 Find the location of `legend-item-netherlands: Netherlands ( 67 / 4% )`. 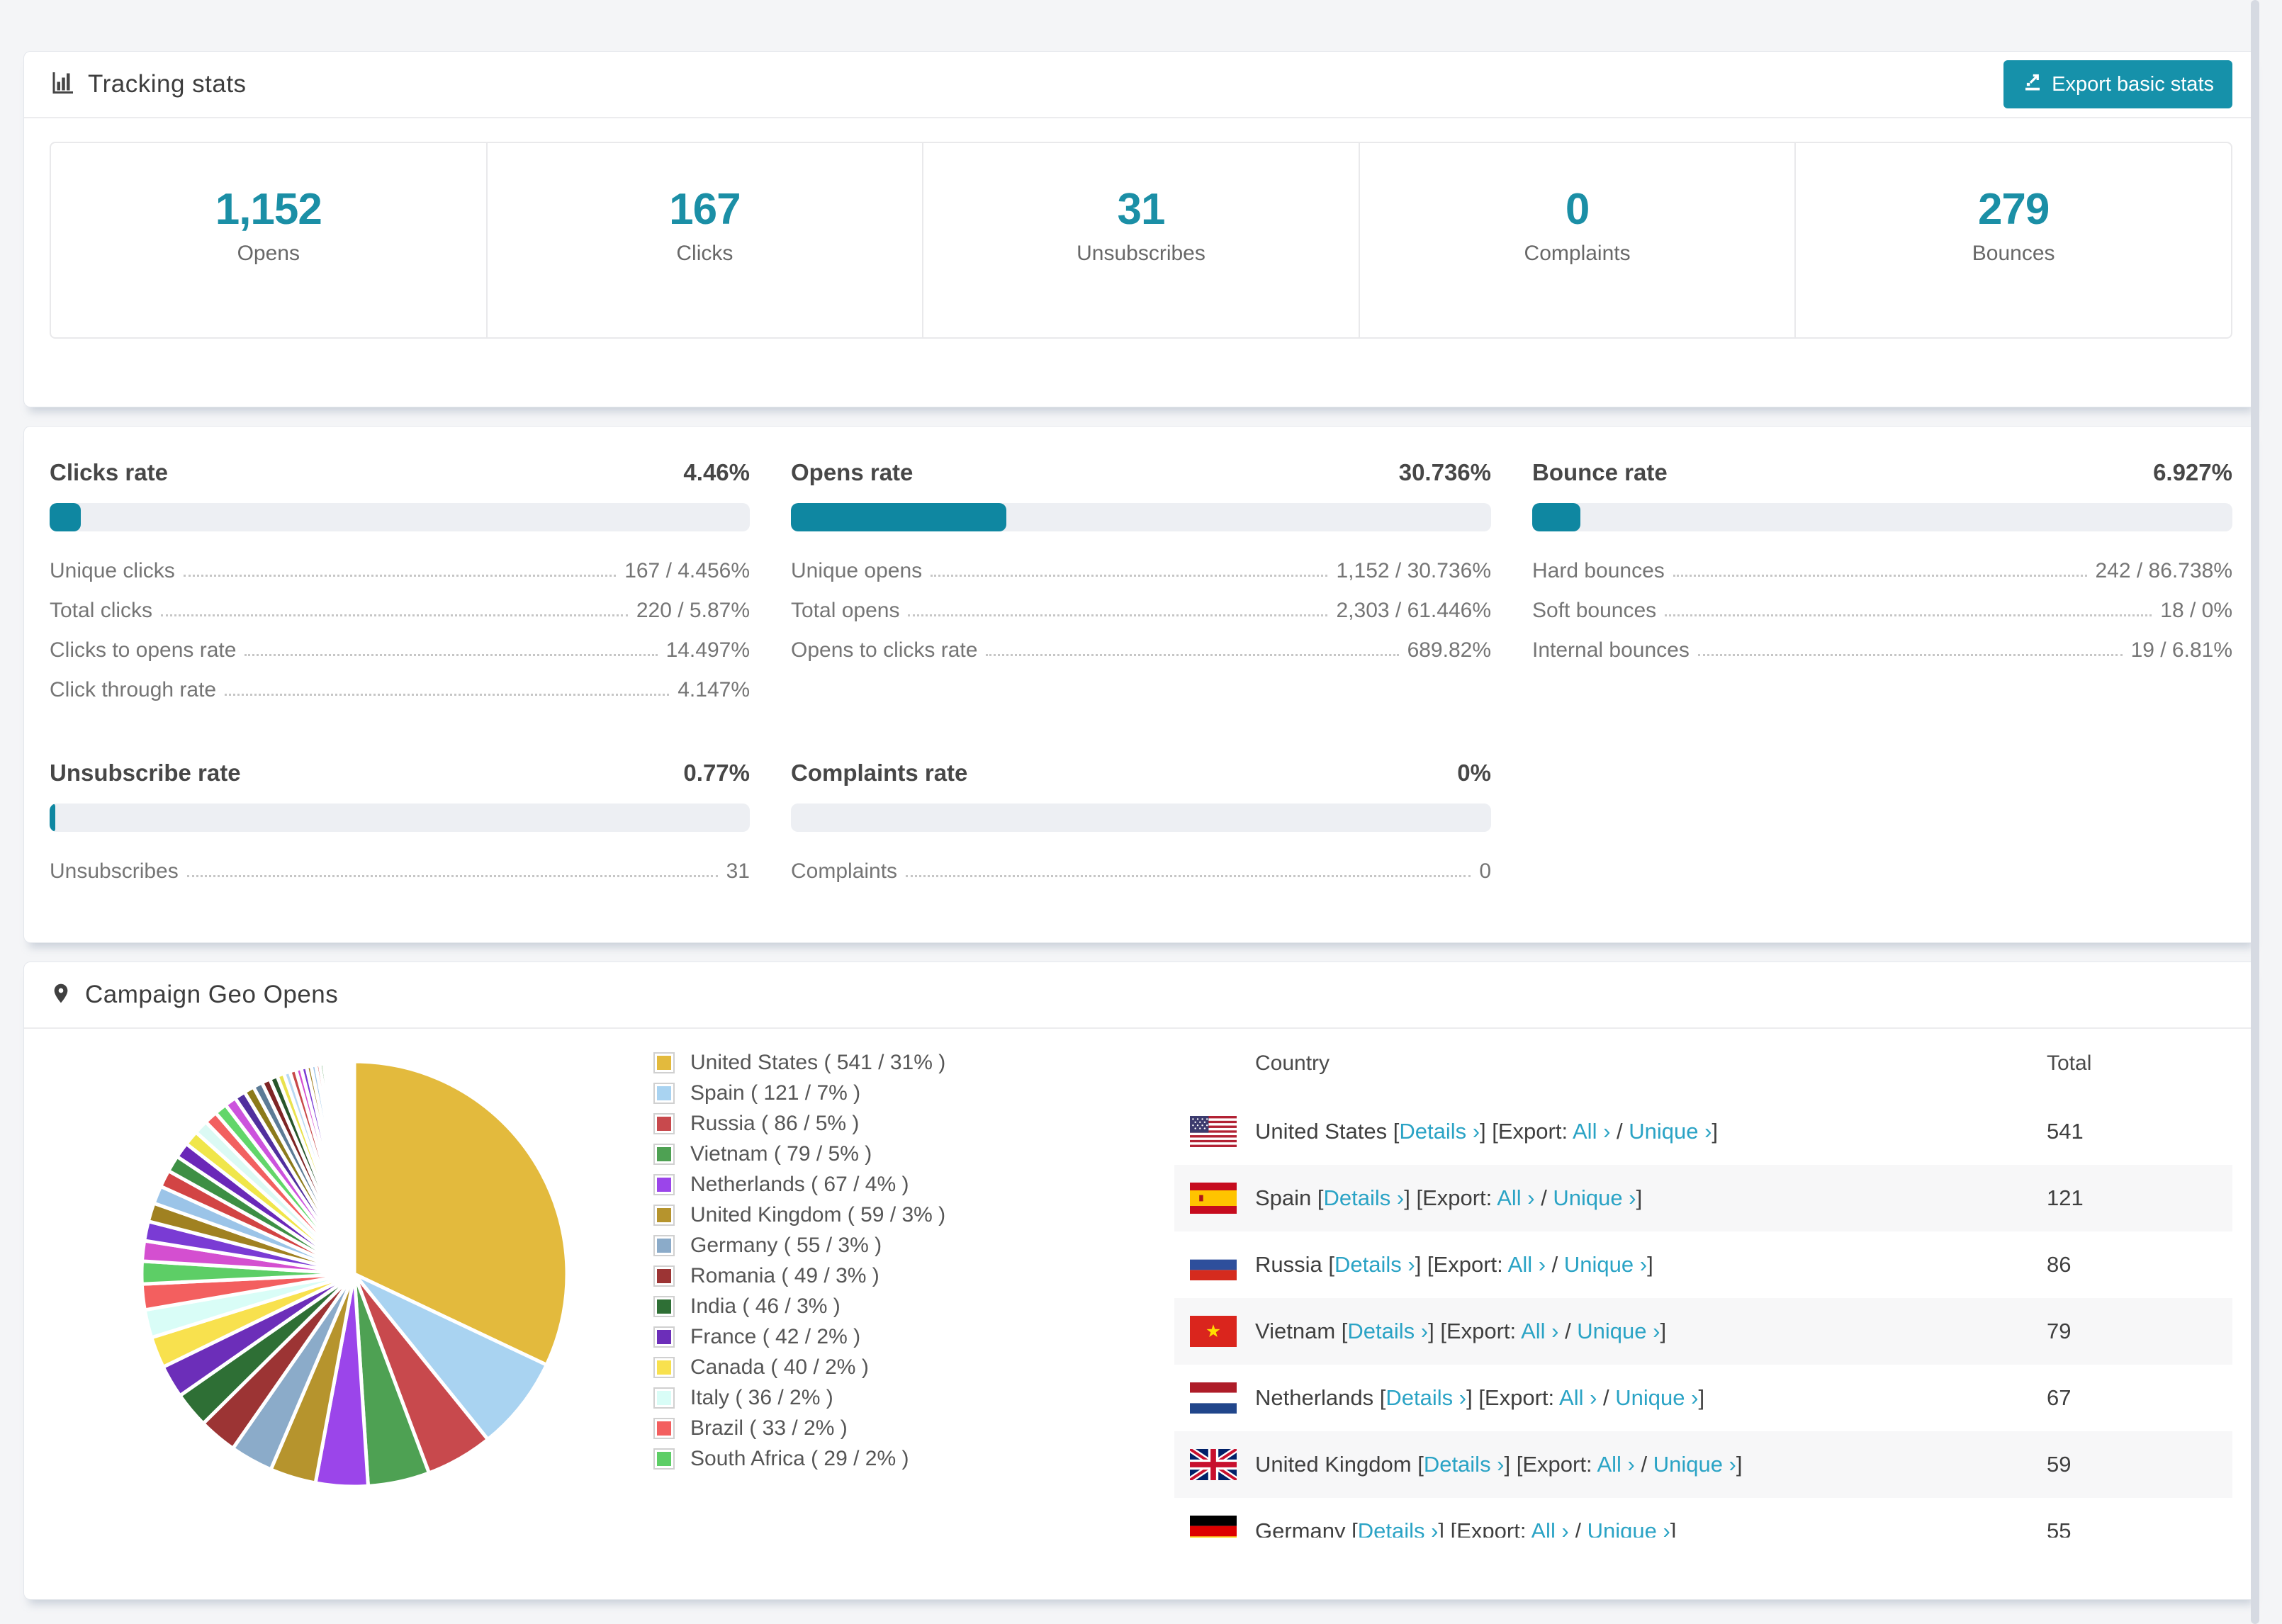

legend-item-netherlands: Netherlands ( 67 / 4% ) is located at coordinates (823, 1185).